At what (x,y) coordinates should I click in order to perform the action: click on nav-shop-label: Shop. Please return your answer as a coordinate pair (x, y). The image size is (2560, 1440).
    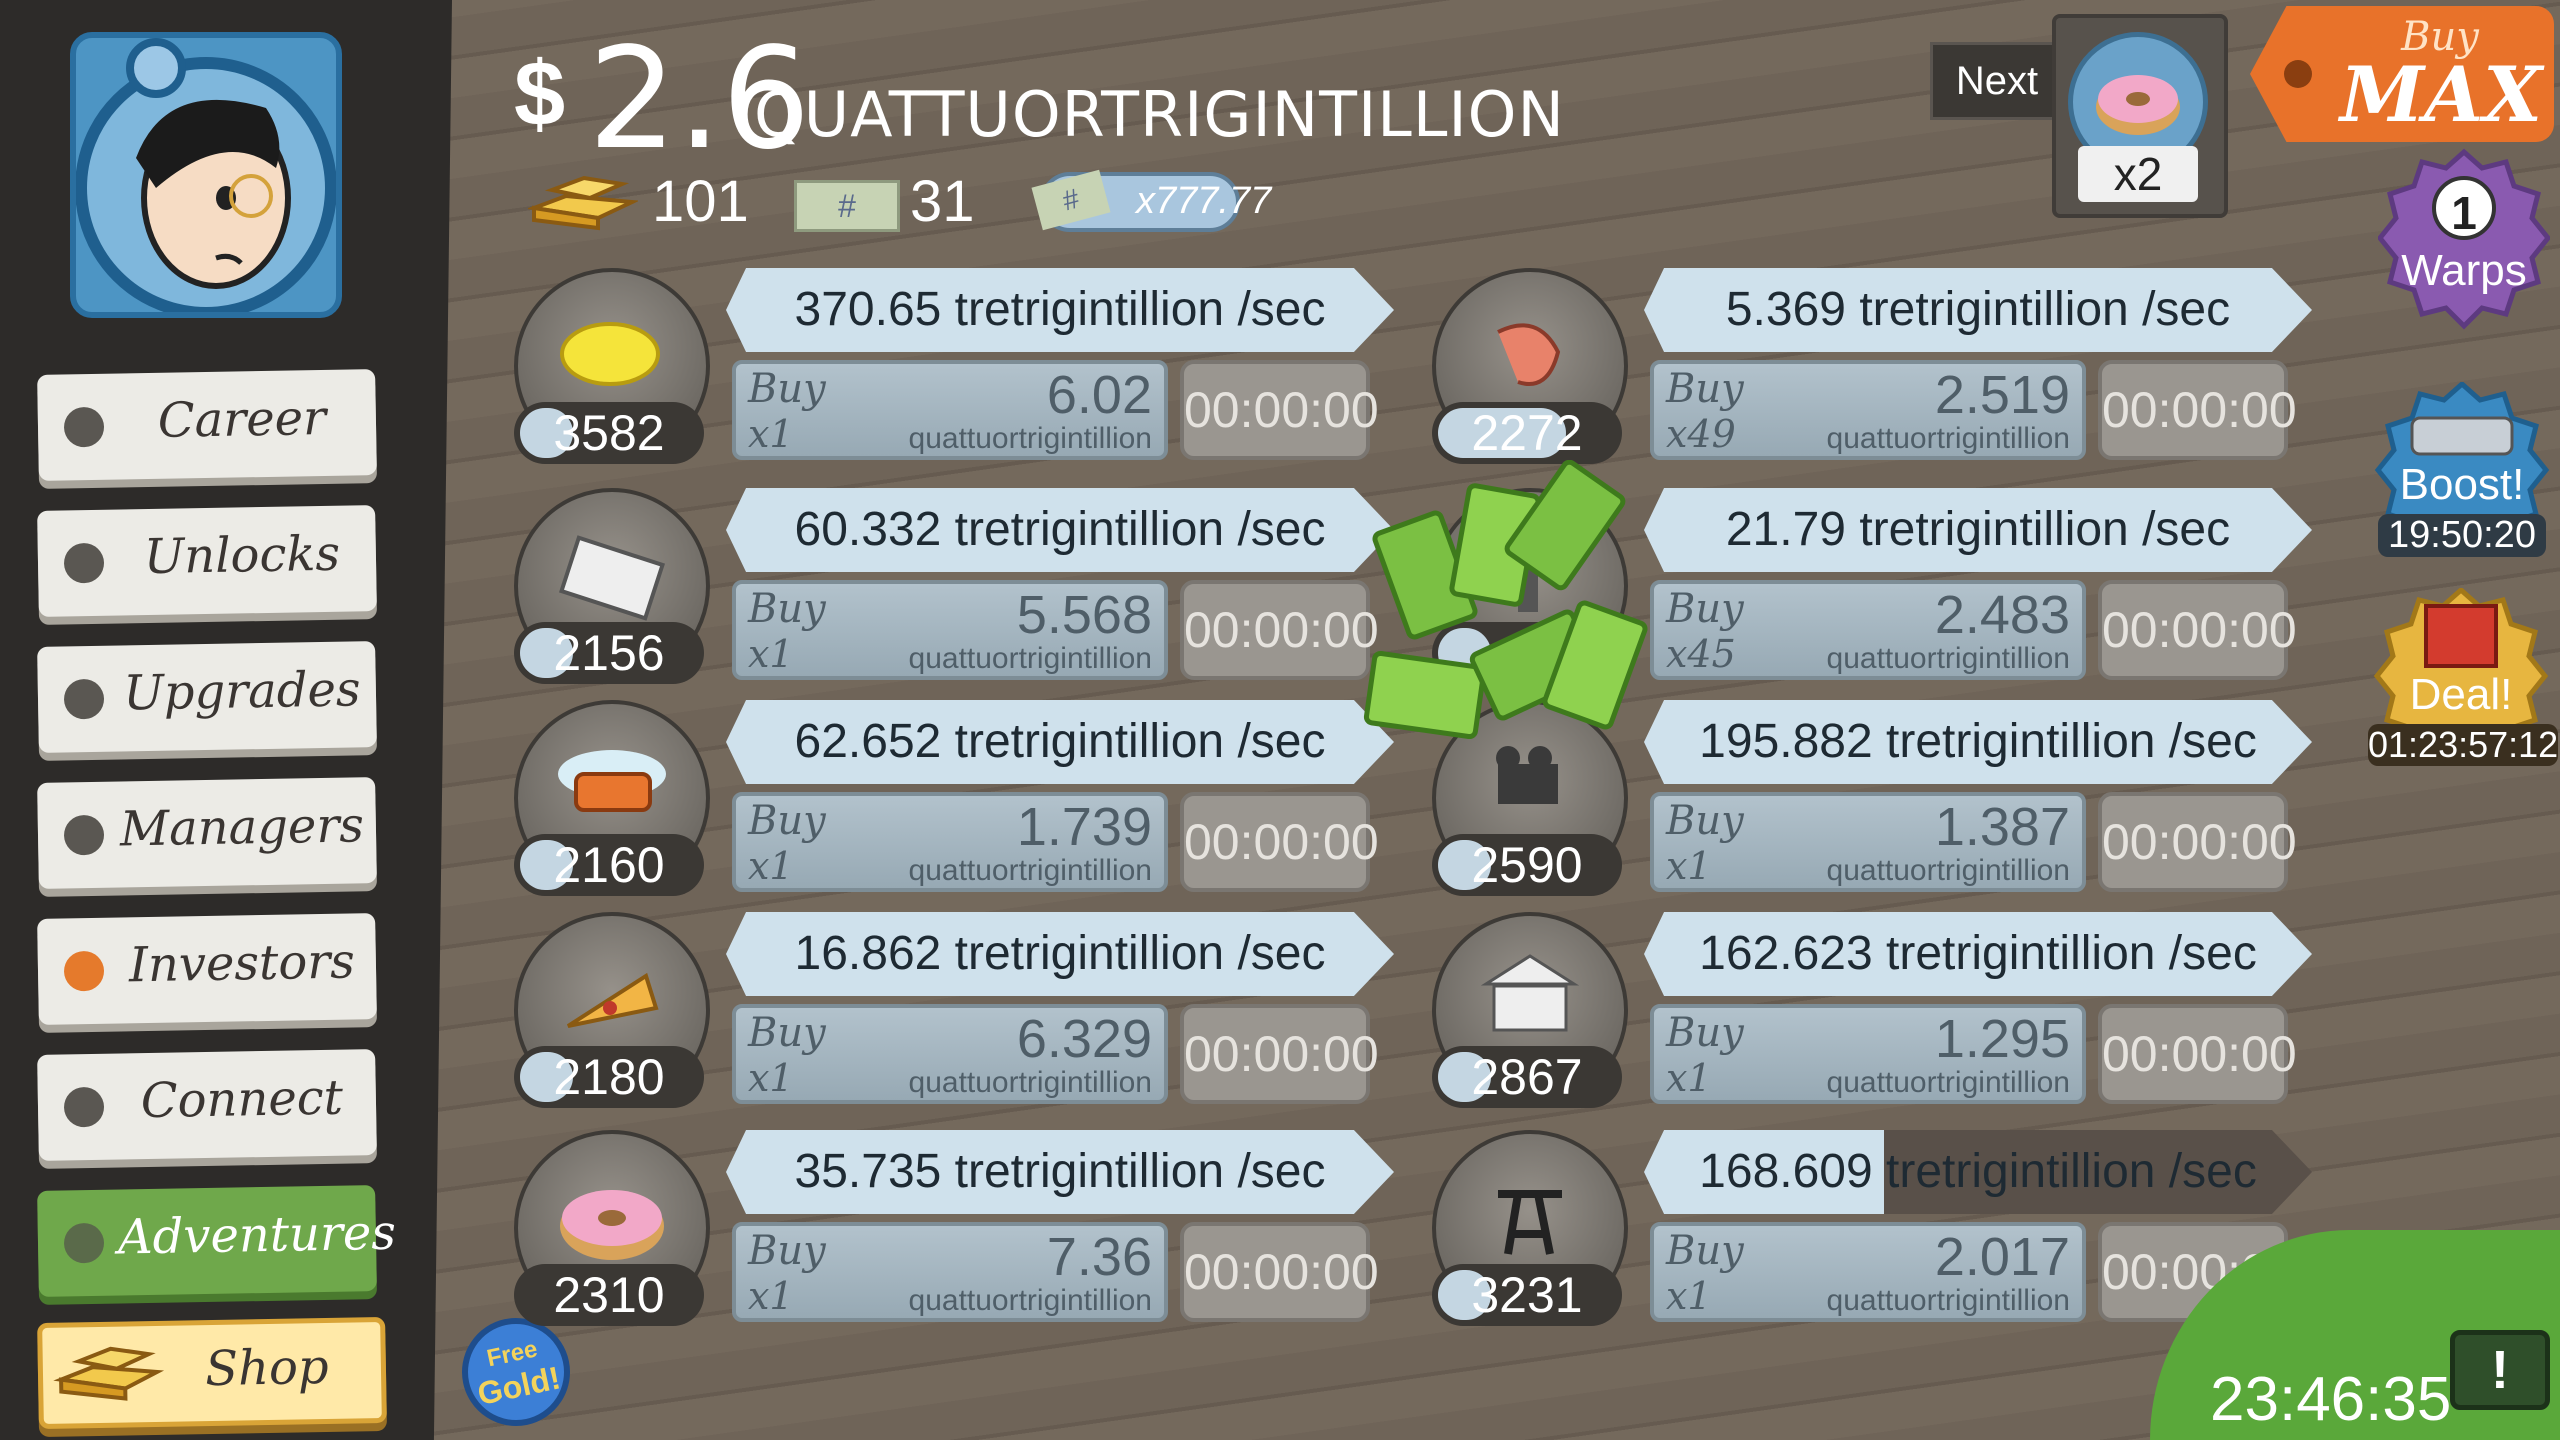
    Looking at the image, I should click on (267, 1368).